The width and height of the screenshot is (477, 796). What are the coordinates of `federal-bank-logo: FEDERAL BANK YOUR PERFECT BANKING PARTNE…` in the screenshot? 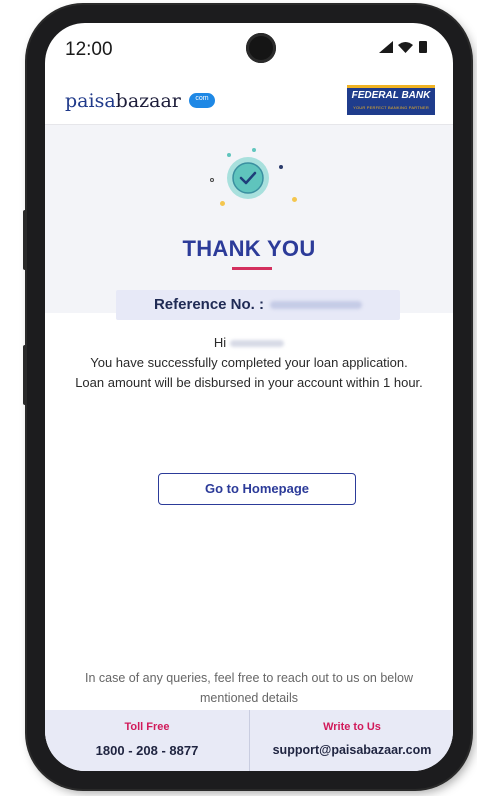 It's located at (391, 100).